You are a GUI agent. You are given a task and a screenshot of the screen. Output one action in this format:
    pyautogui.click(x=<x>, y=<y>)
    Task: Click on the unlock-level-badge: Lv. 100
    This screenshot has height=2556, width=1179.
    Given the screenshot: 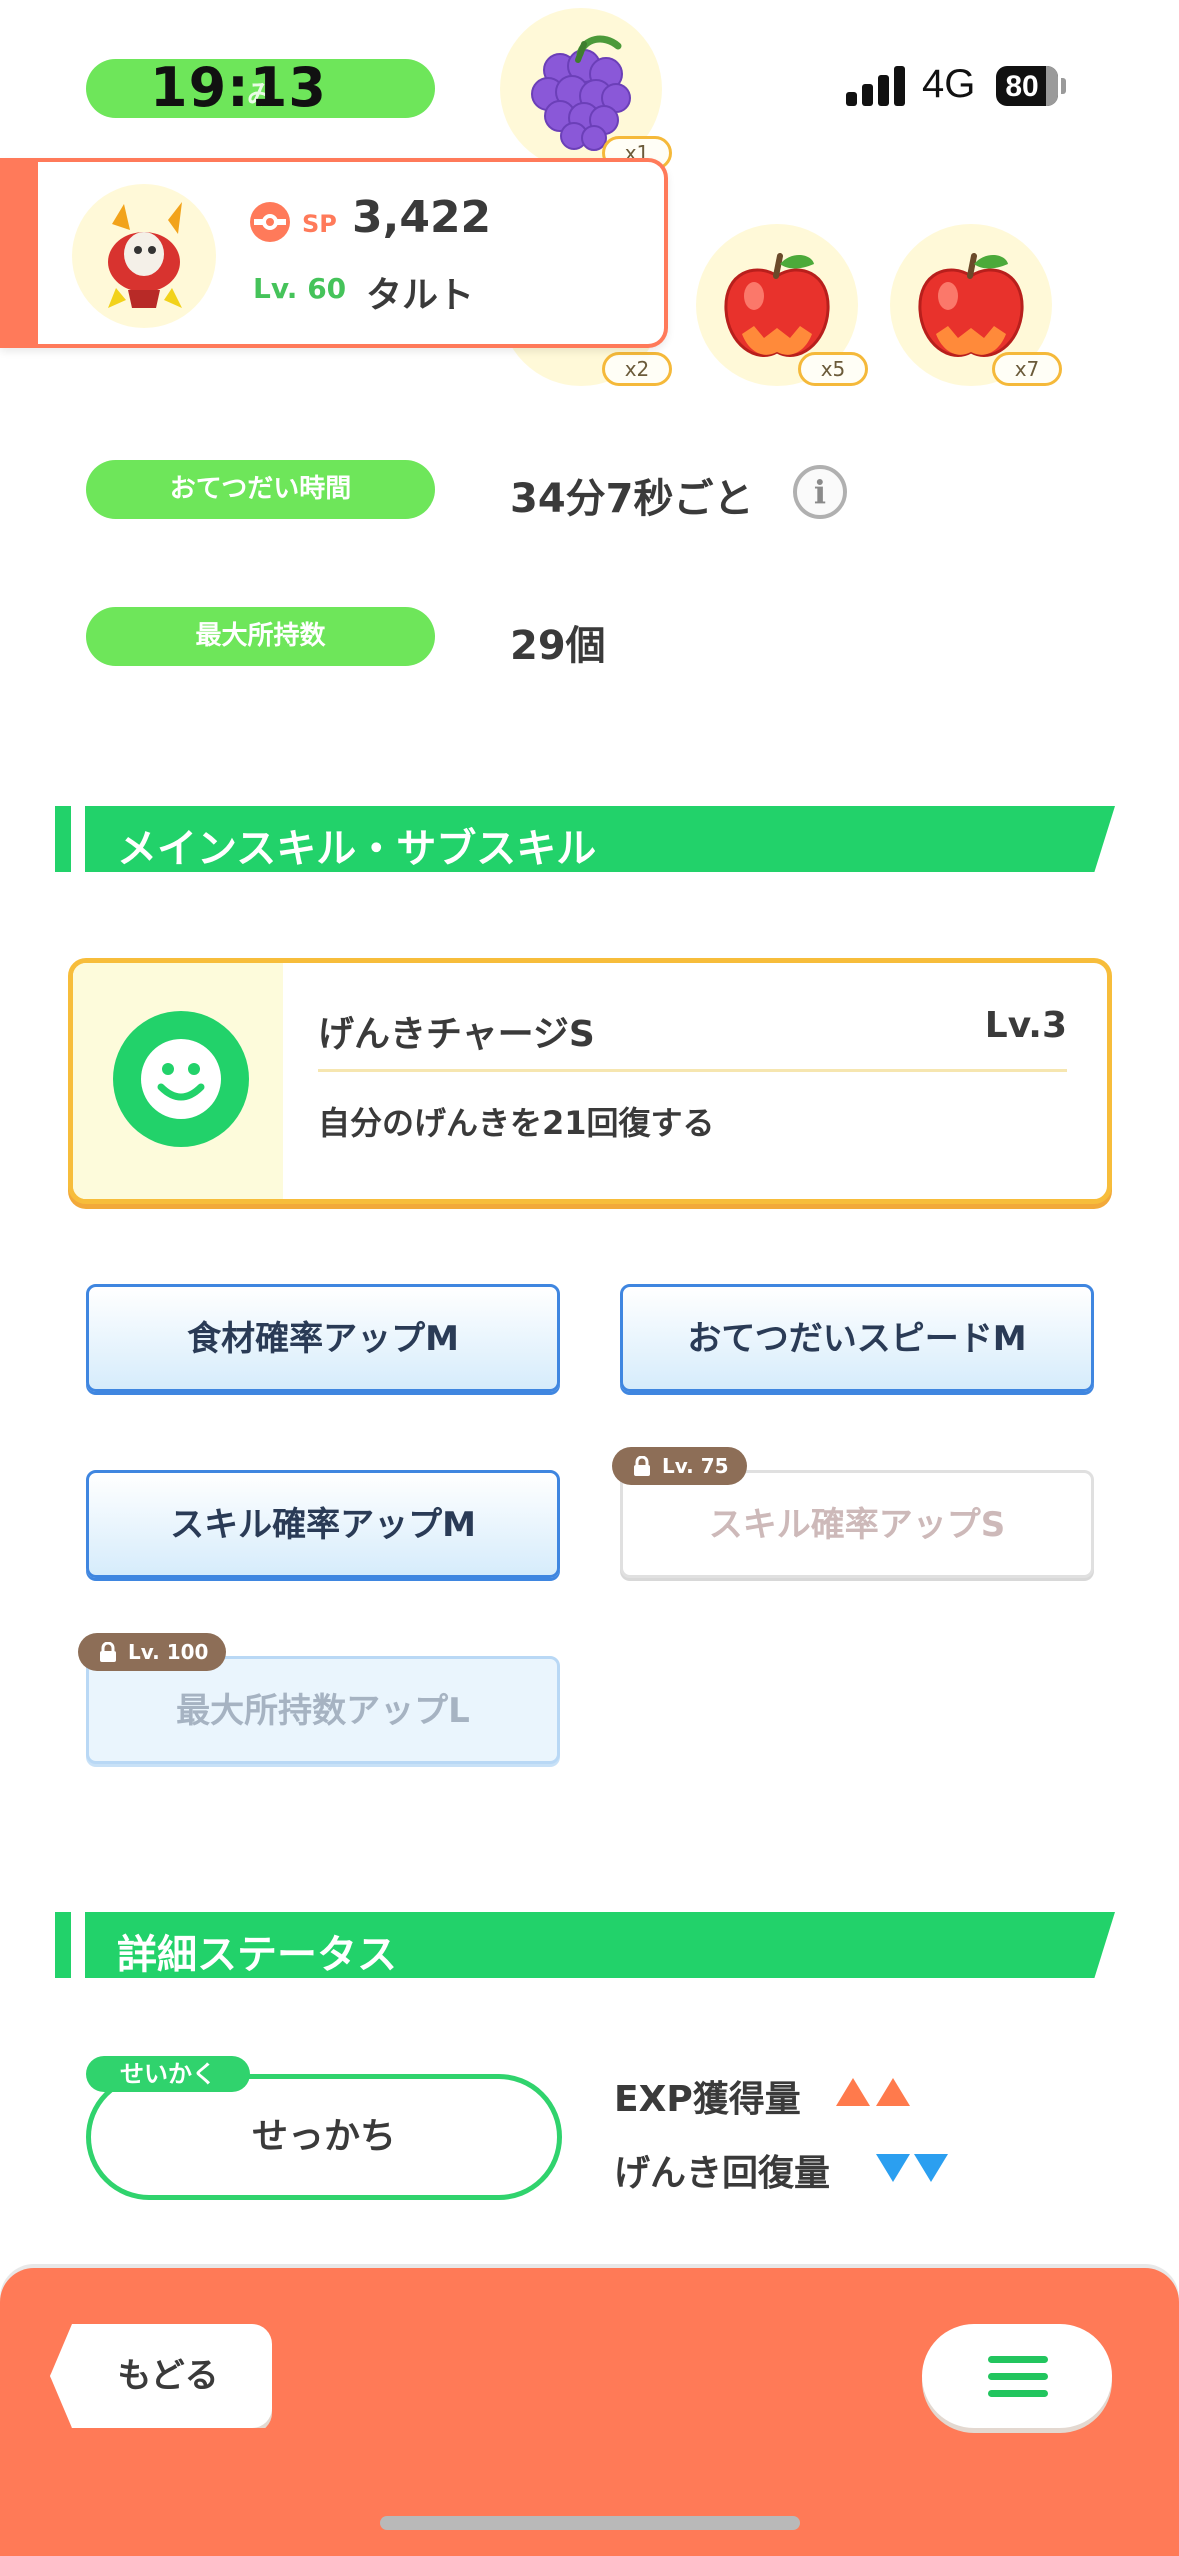 What is the action you would take?
    pyautogui.click(x=152, y=1652)
    